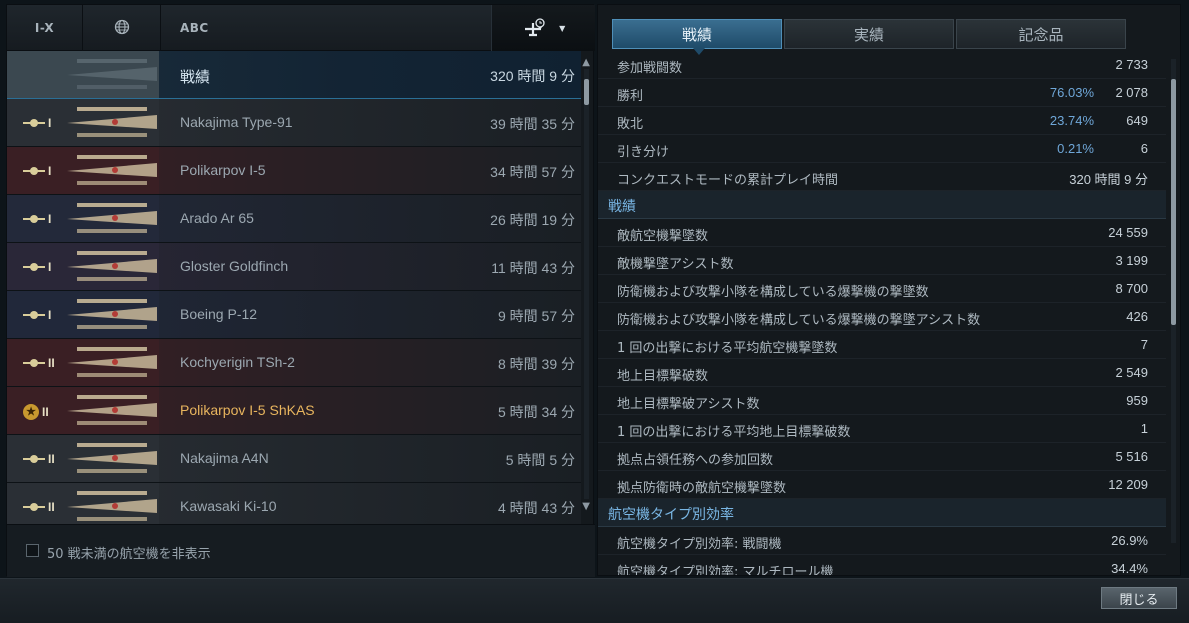 This screenshot has width=1189, height=623. Describe the element at coordinates (1128, 232) in the screenshot. I see `stat-value: 24 559` at that location.